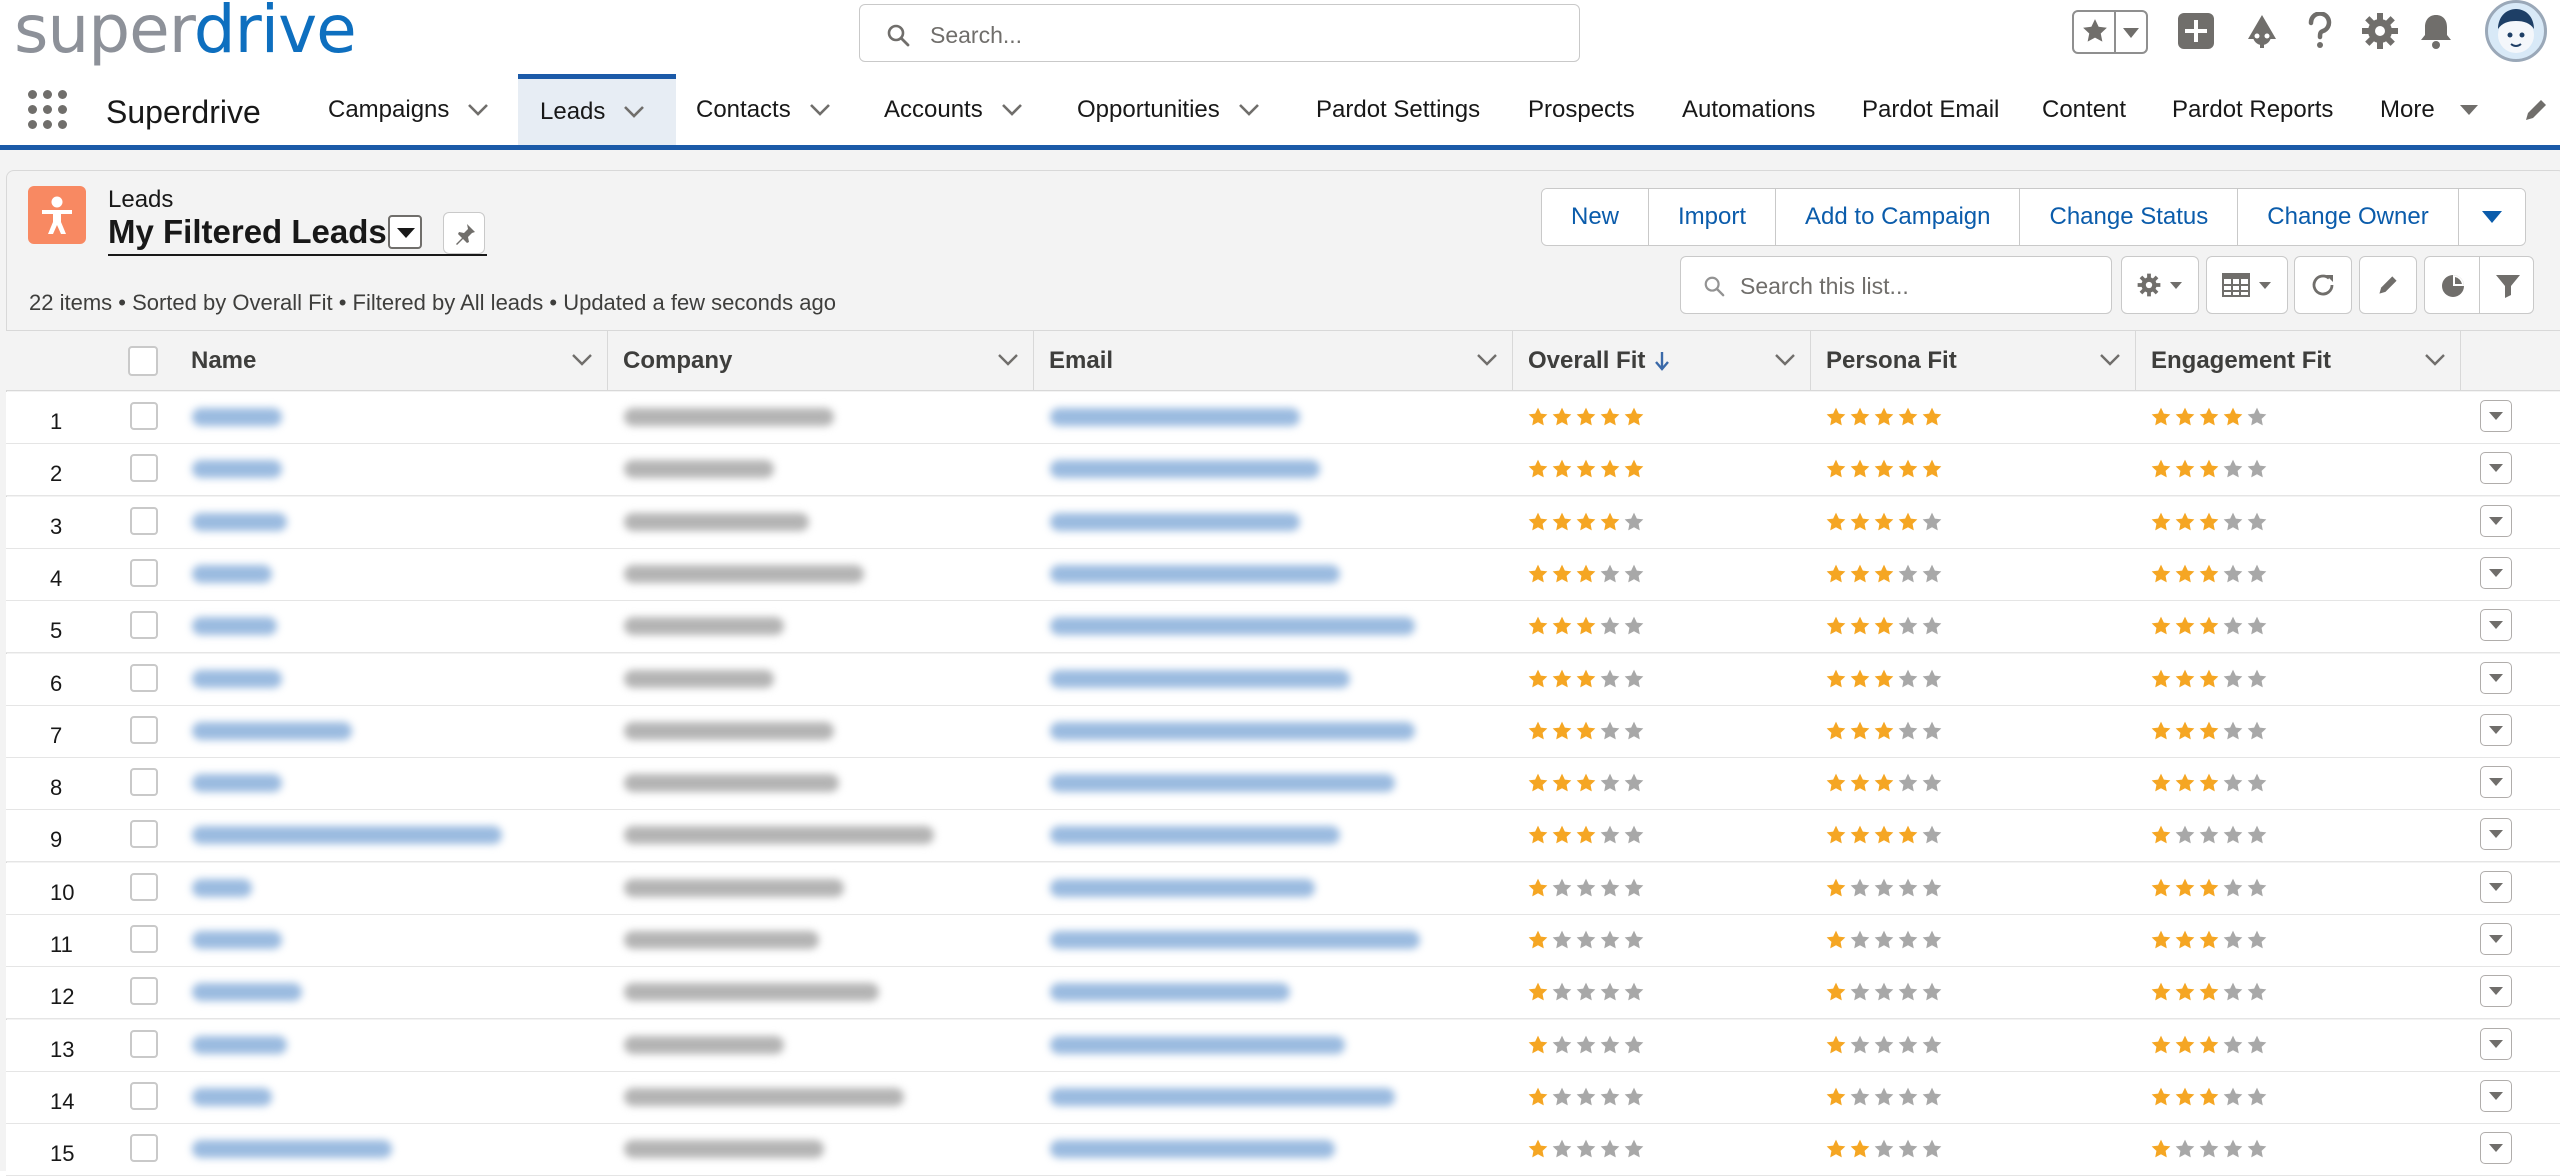 The width and height of the screenshot is (2560, 1176). Describe the element at coordinates (1973, 361) in the screenshot. I see `column-header-persona-fit: Persona Fit` at that location.